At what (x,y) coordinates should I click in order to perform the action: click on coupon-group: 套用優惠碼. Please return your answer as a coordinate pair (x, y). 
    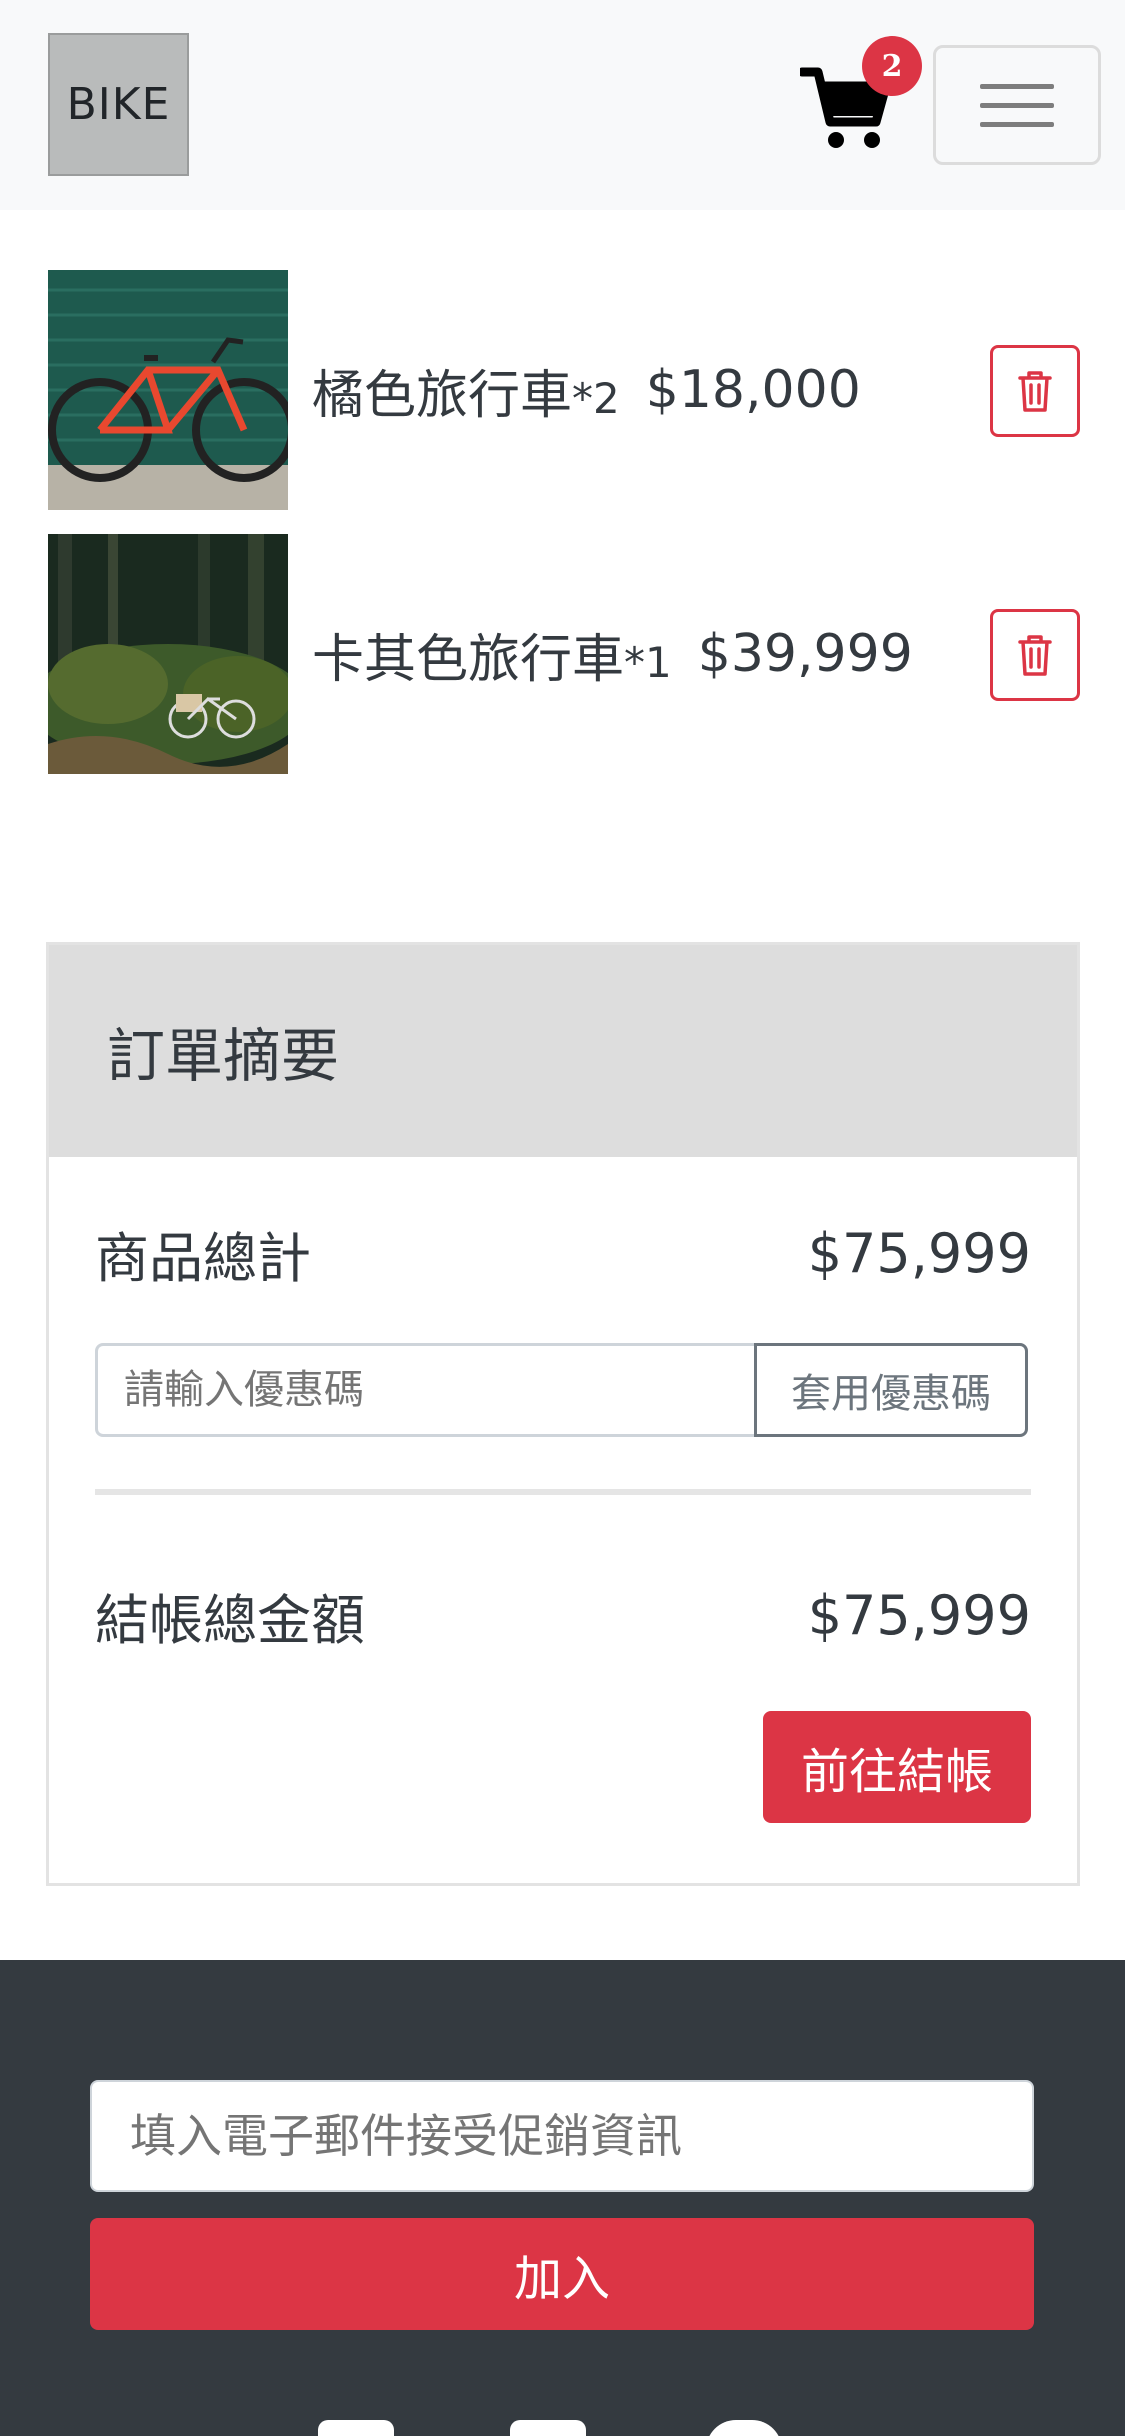
    Looking at the image, I should click on (563, 1390).